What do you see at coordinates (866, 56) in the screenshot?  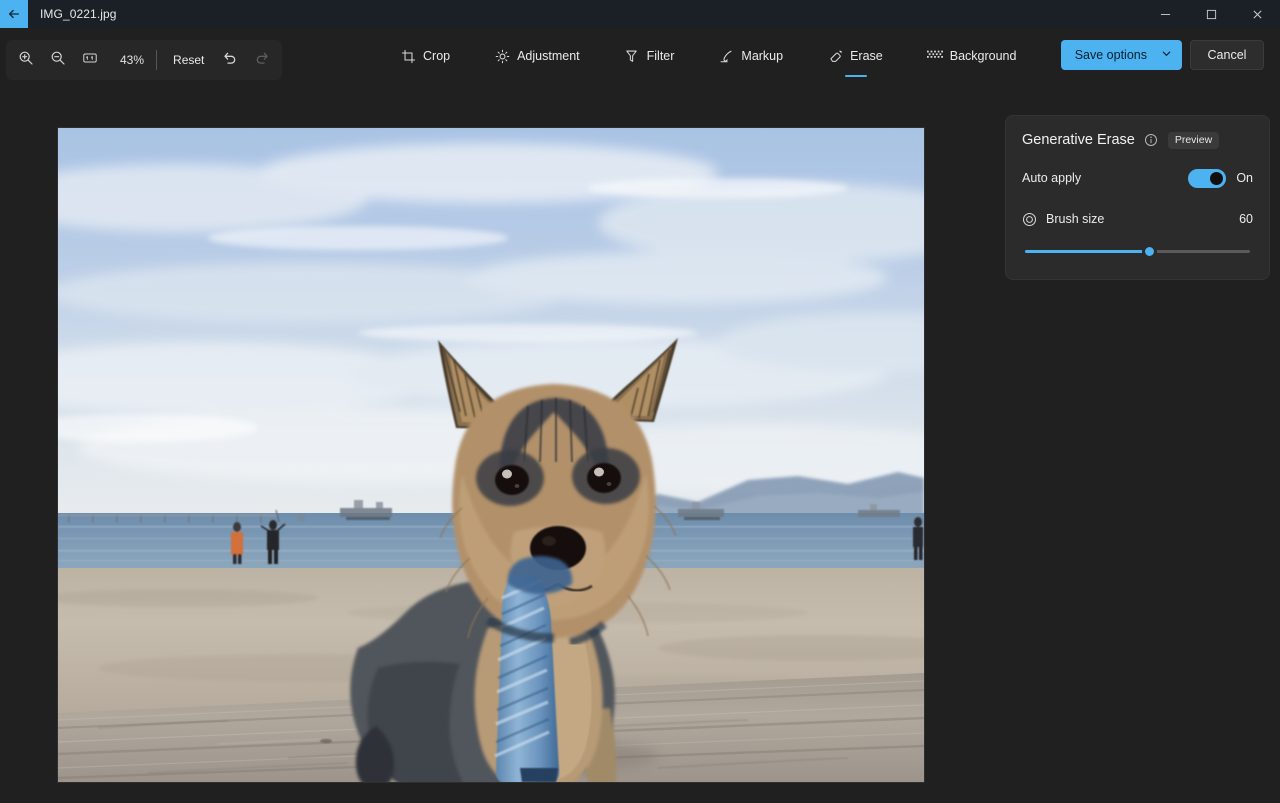 I see `tab-erase-label: Erase` at bounding box center [866, 56].